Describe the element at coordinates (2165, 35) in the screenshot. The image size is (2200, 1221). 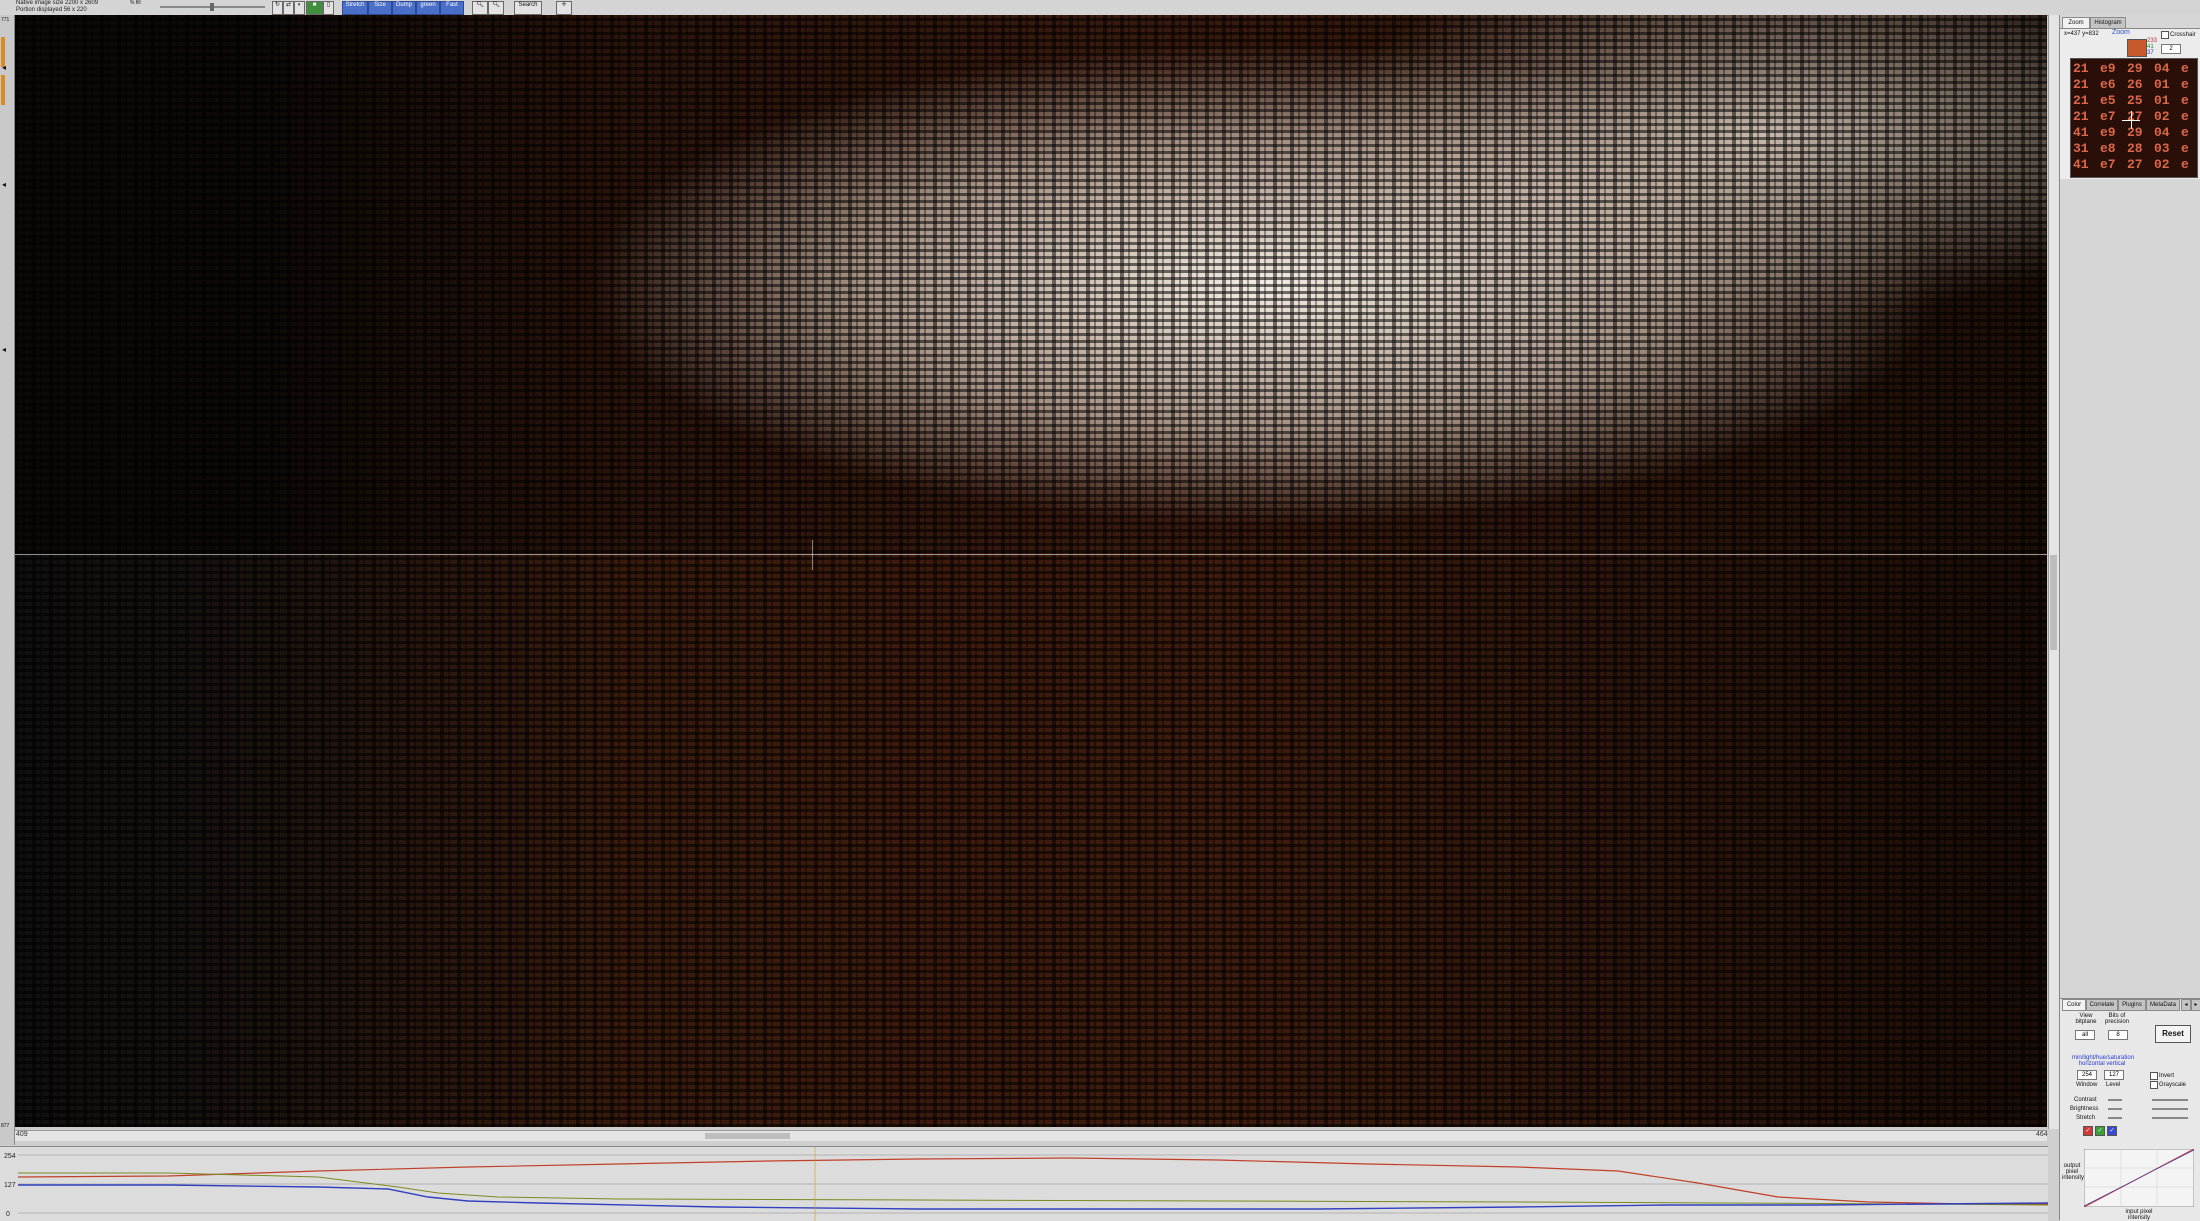
I see `crosshair-checkbox` at that location.